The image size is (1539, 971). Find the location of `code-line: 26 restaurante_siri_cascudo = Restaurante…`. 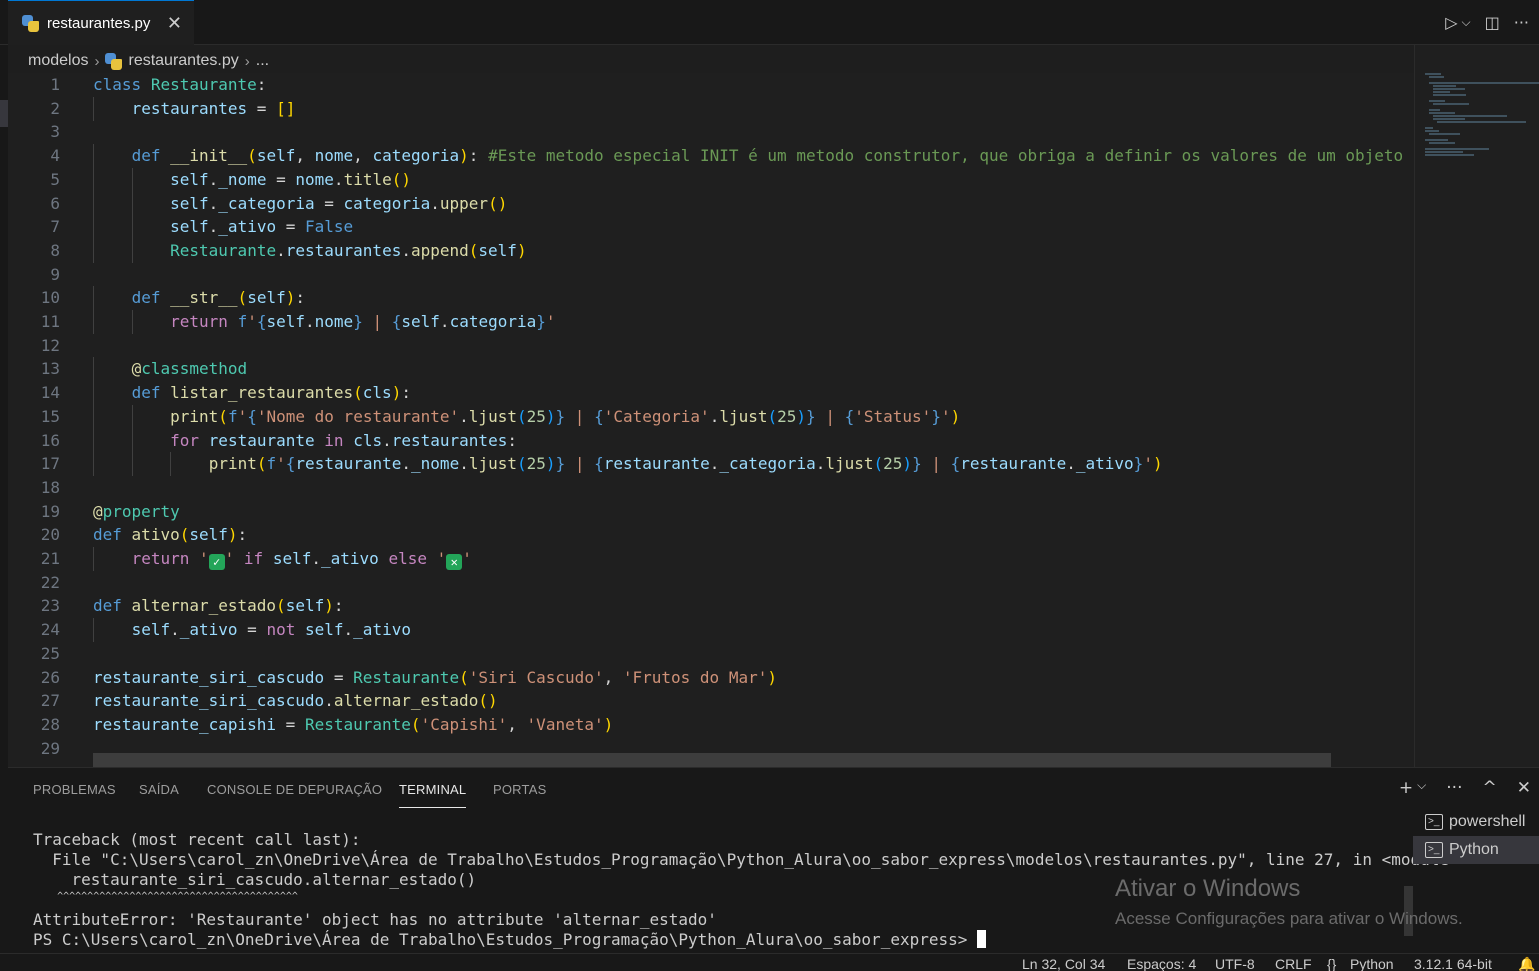

code-line: 26 restaurante_siri_cascudo = Restaurante… is located at coordinates (711, 678).